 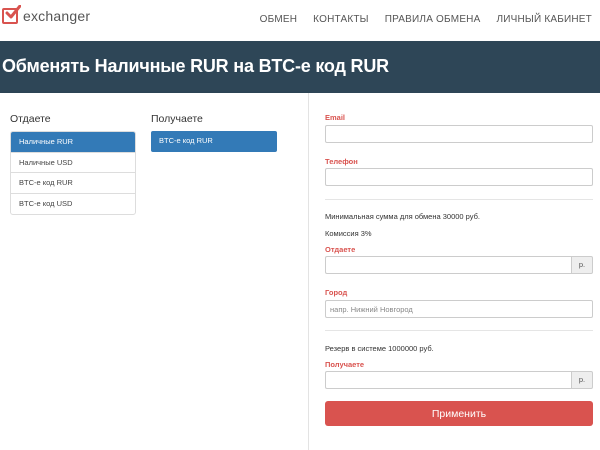 I want to click on checkbox-check-icon, so click(x=11, y=14).